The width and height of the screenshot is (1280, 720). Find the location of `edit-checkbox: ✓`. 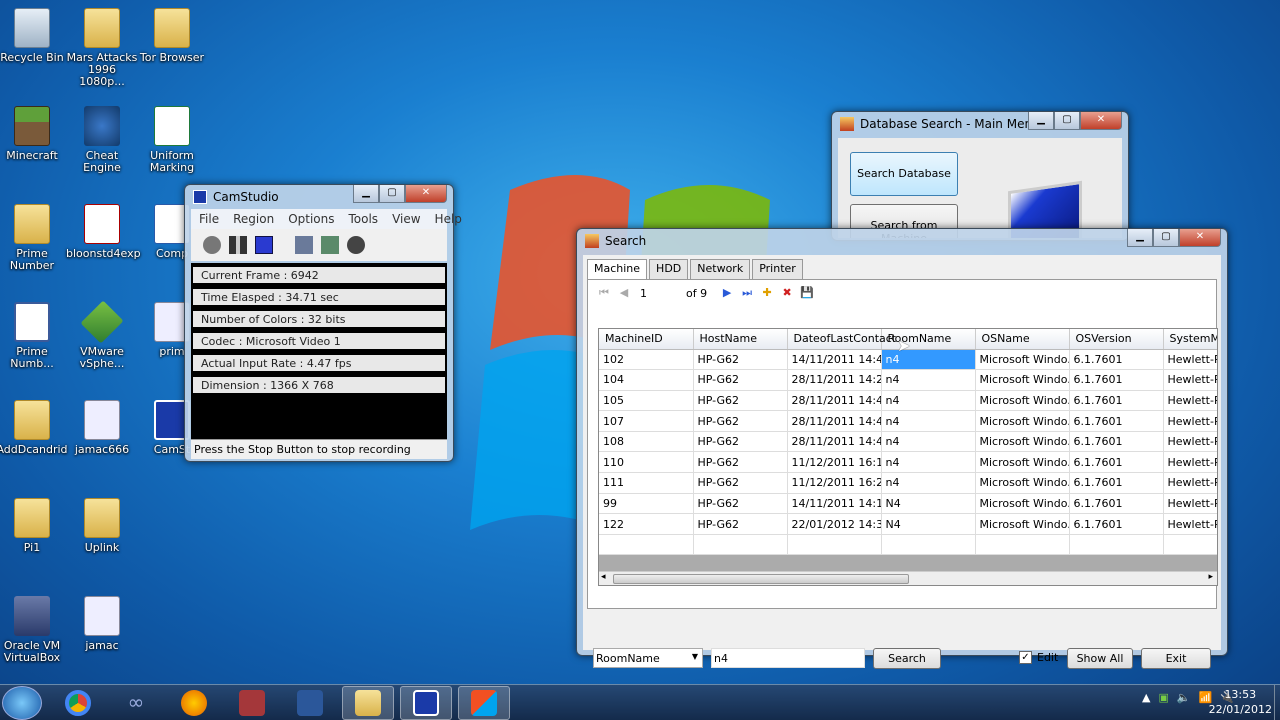

edit-checkbox: ✓ is located at coordinates (1025, 657).